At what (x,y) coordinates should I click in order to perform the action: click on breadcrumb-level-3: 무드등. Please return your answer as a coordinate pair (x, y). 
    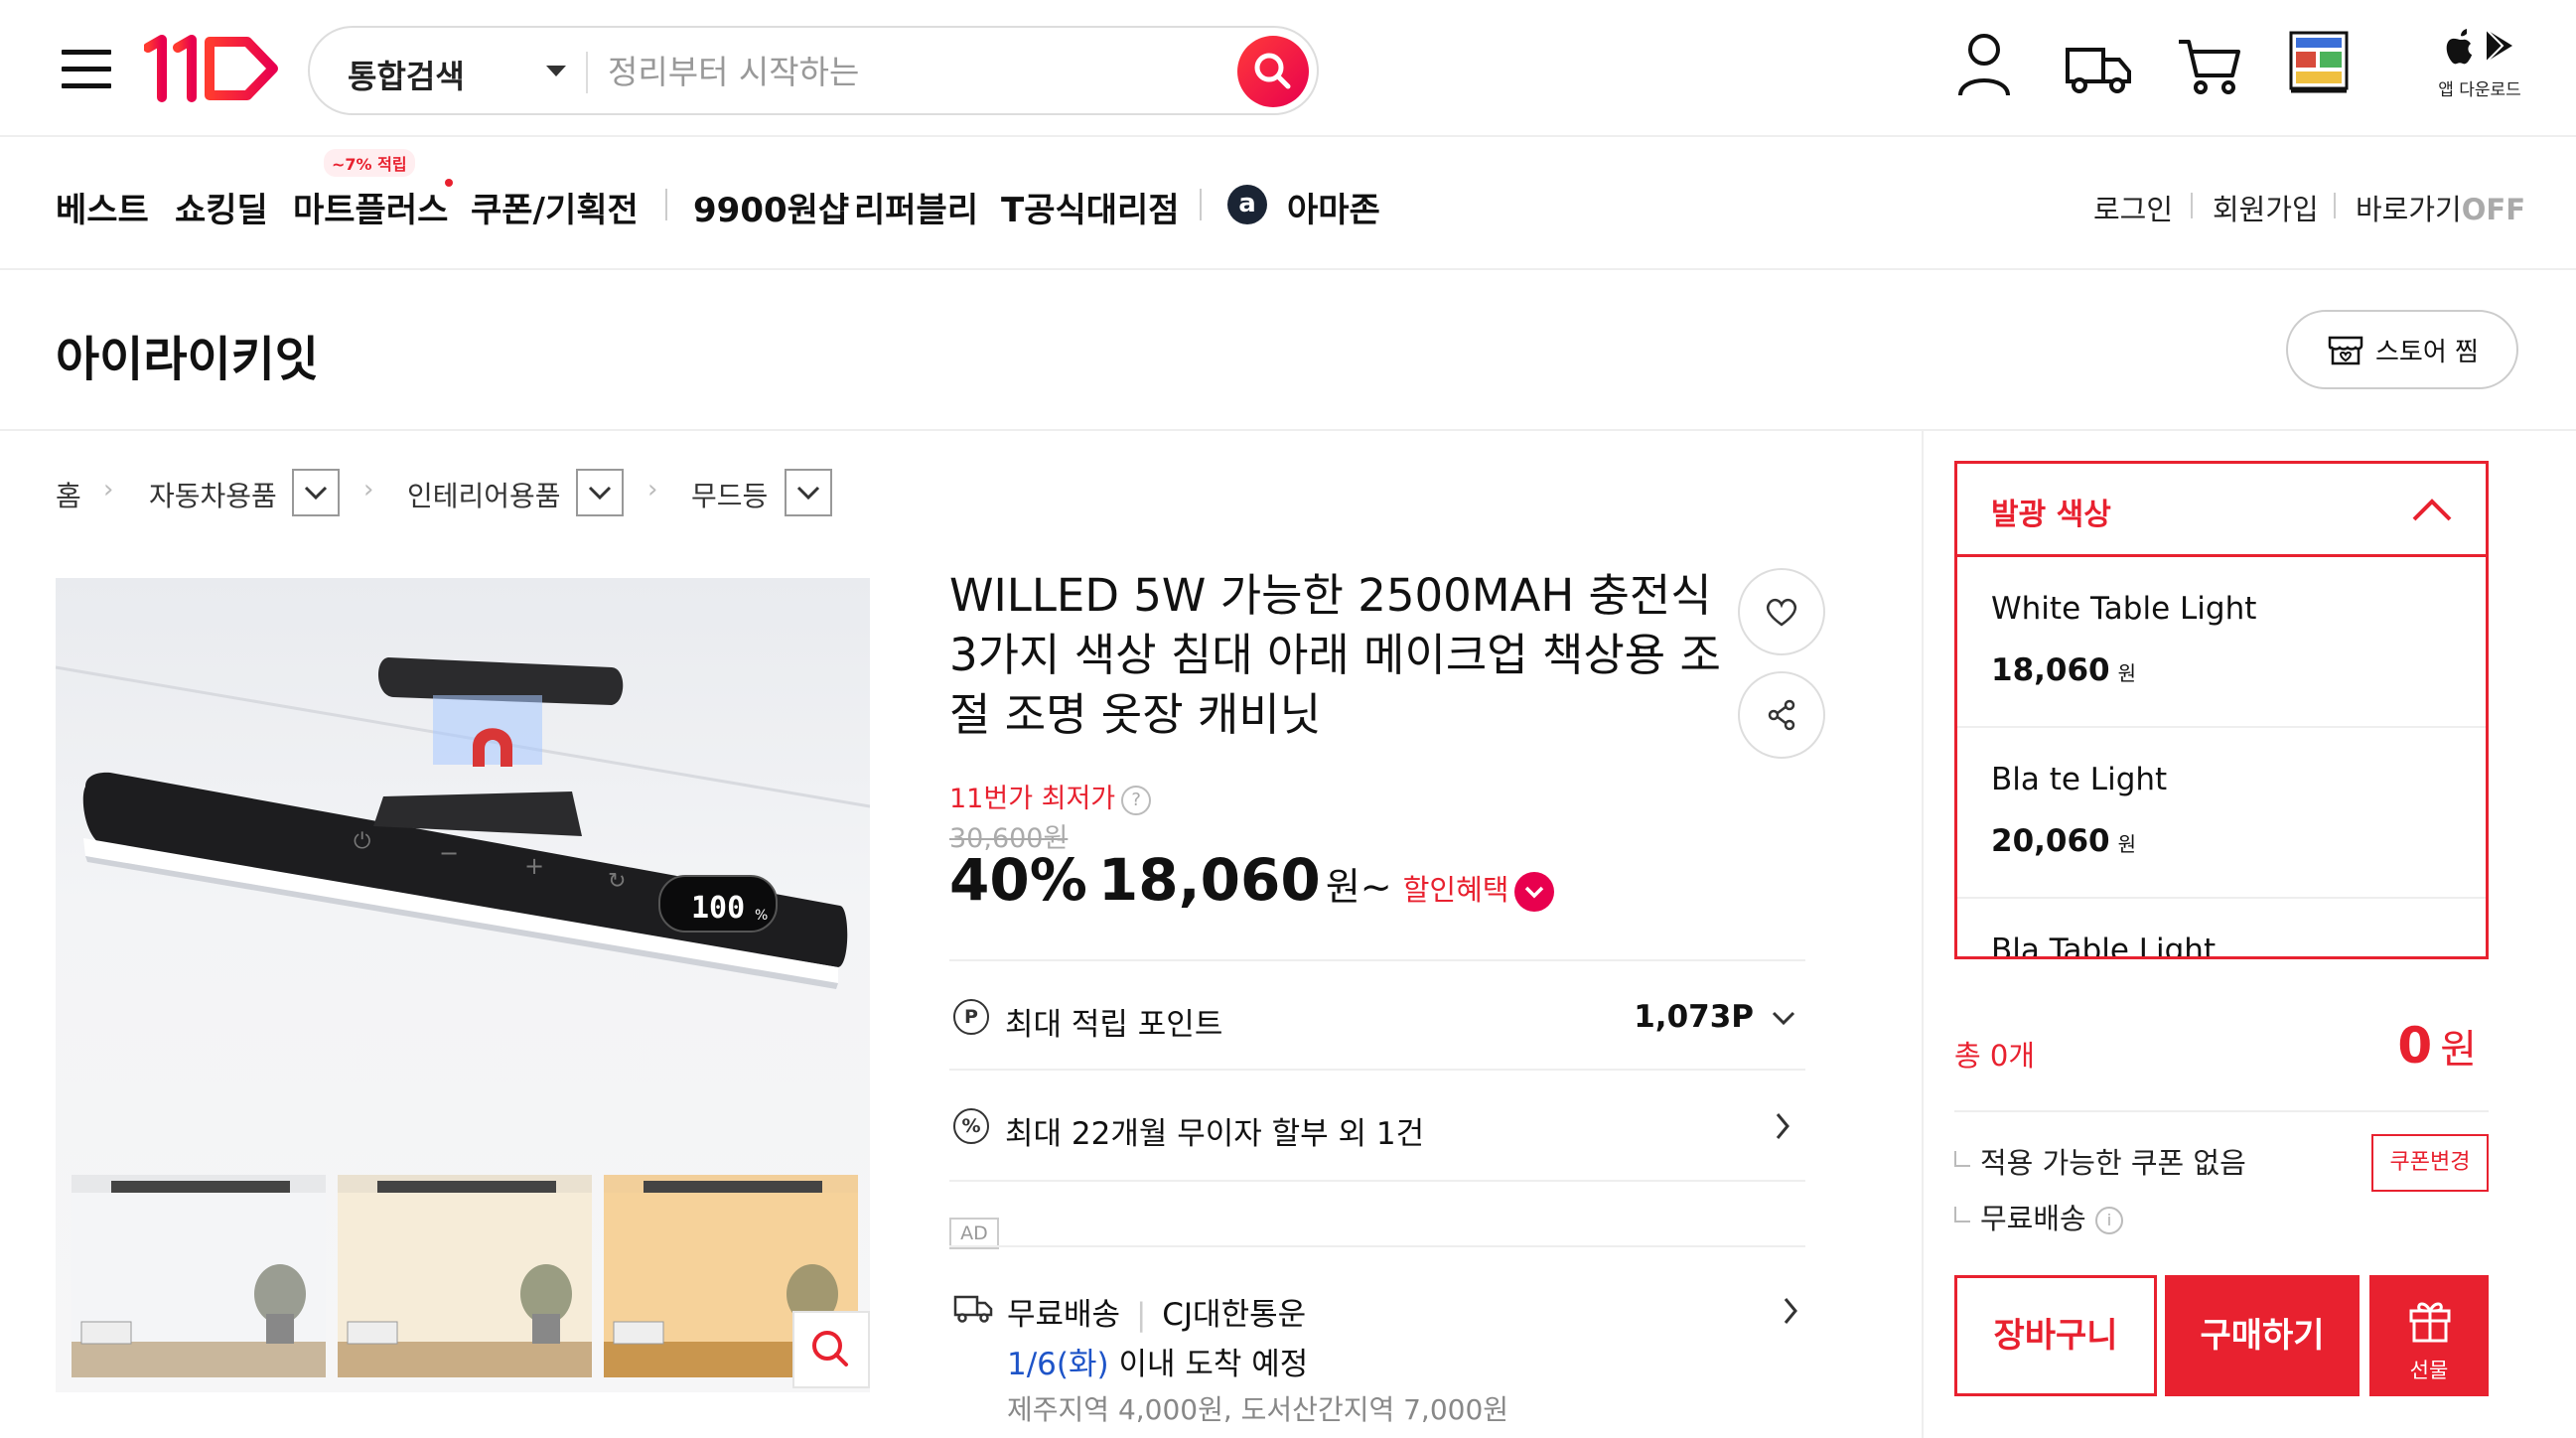
    Looking at the image, I should click on (729, 494).